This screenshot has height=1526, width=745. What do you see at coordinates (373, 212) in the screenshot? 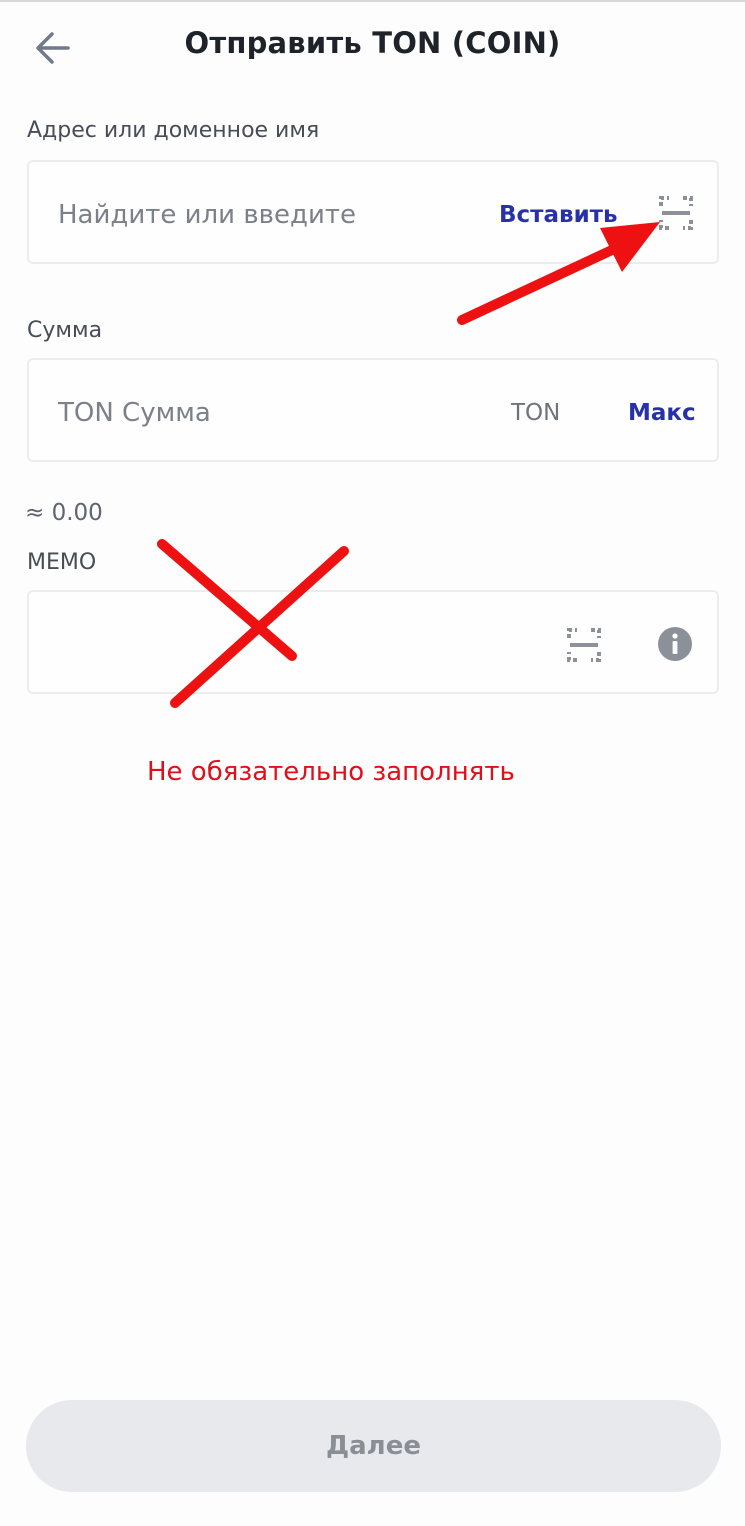
I see `address-field: Найдите или введите Вставить` at bounding box center [373, 212].